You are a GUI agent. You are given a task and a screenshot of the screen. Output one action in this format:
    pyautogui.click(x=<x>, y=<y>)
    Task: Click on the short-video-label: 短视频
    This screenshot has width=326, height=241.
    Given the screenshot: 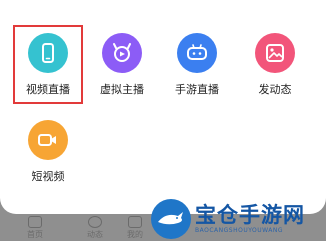 What is the action you would take?
    pyautogui.click(x=48, y=176)
    